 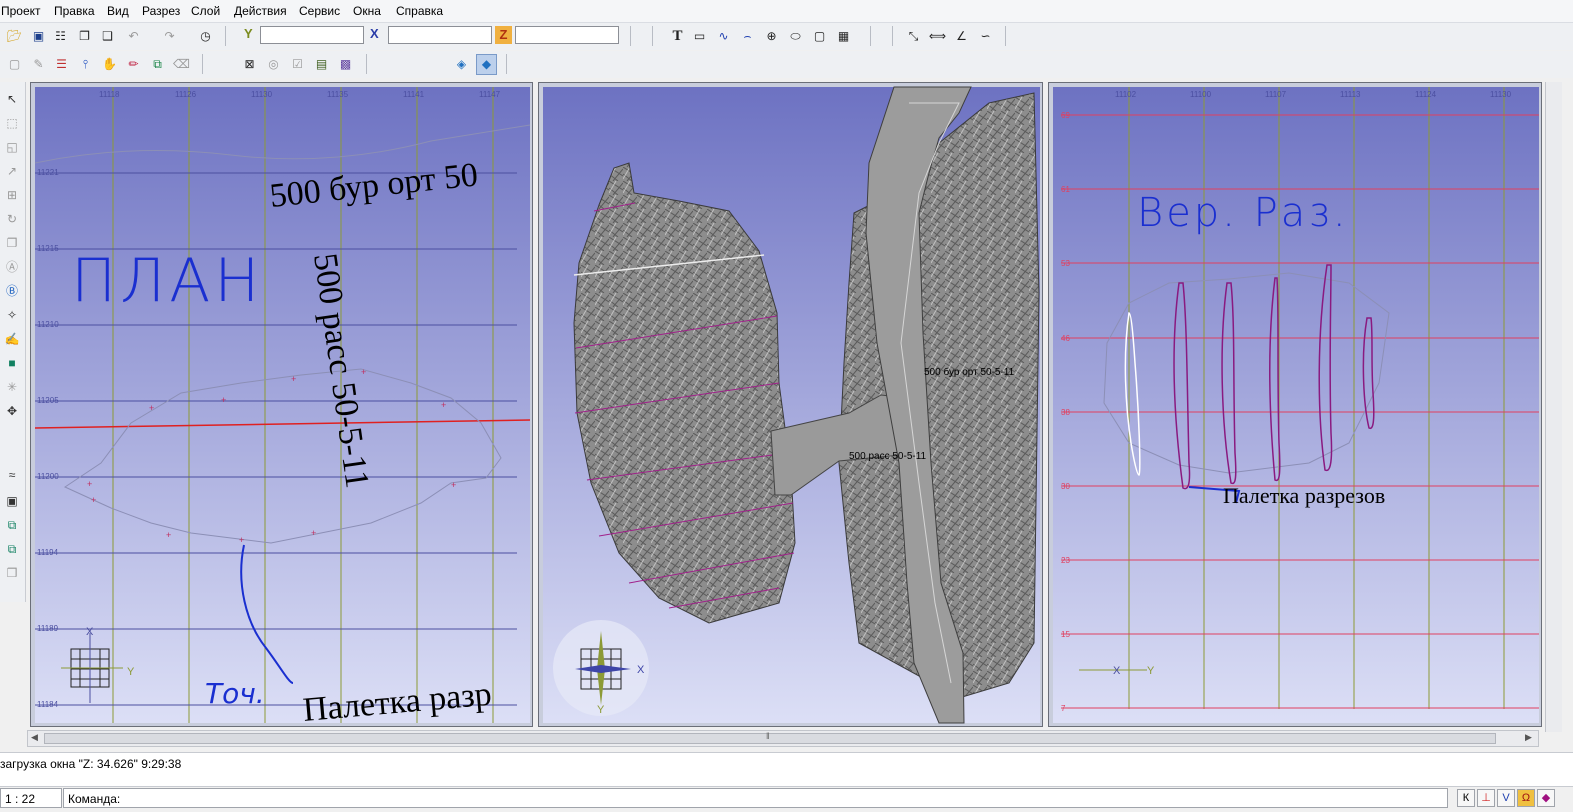 What do you see at coordinates (12, 549) in the screenshot?
I see `layer-c-icon: ⧉` at bounding box center [12, 549].